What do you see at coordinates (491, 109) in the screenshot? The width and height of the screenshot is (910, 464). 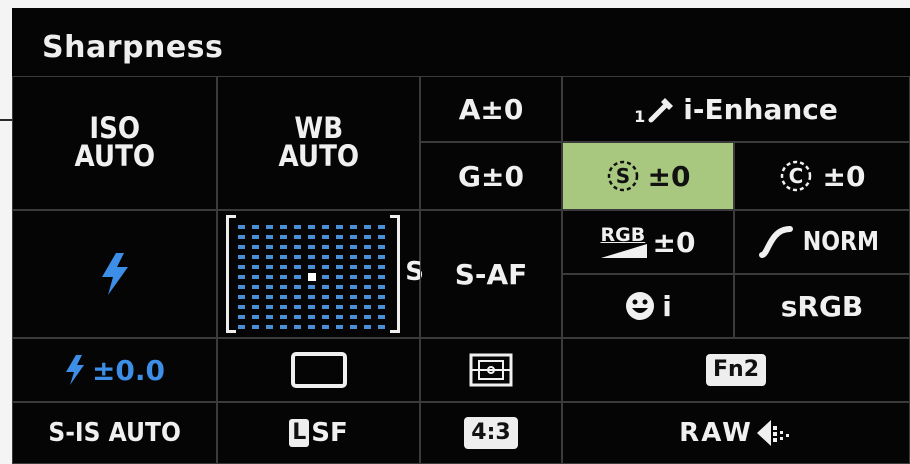 I see `wb-amber-adjust: A±0` at bounding box center [491, 109].